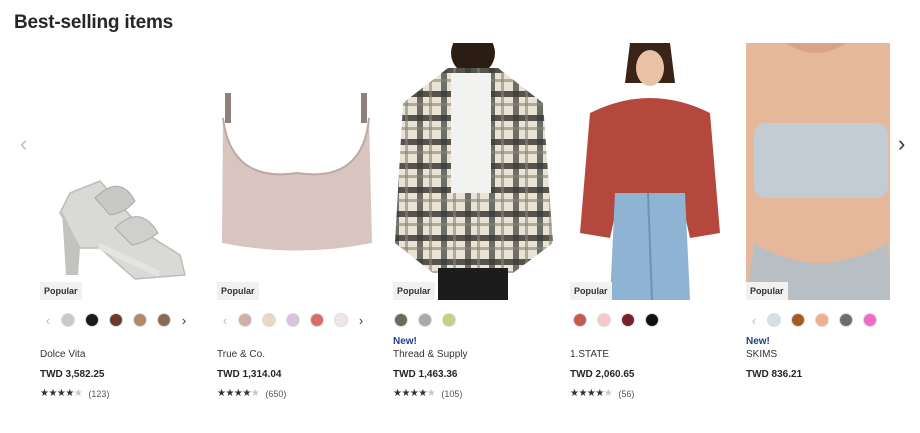 This screenshot has width=920, height=433. What do you see at coordinates (121, 356) in the screenshot?
I see `product-brand: Dolce Vita` at bounding box center [121, 356].